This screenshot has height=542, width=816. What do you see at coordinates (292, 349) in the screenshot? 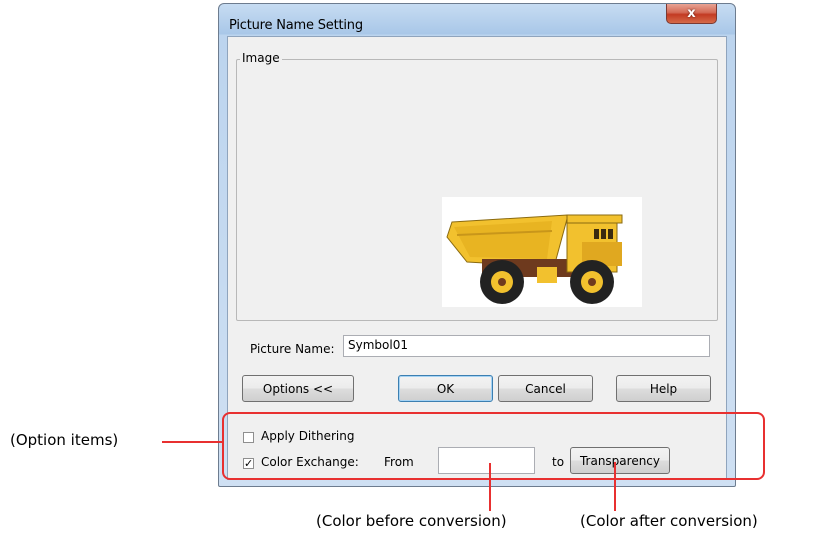
I see `picture-name-label: Picture Name:` at bounding box center [292, 349].